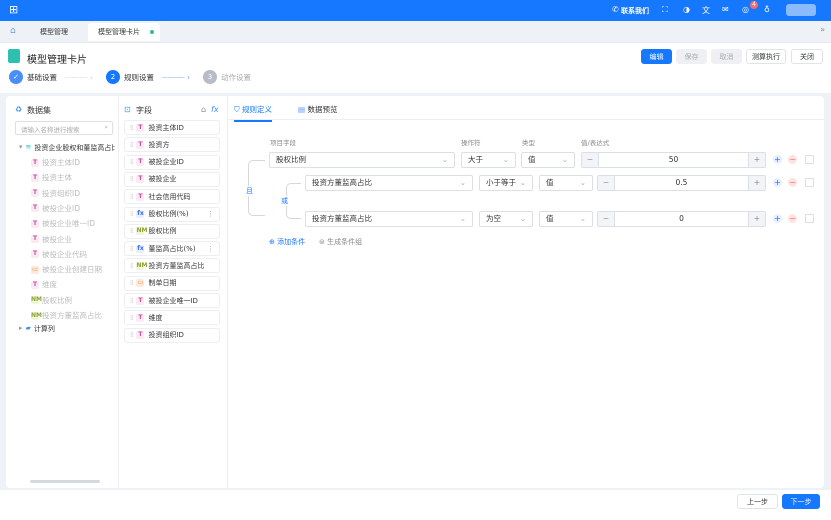 The image size is (831, 520). Describe the element at coordinates (506, 219) in the screenshot. I see `operator-select: 为空 ⌄` at that location.